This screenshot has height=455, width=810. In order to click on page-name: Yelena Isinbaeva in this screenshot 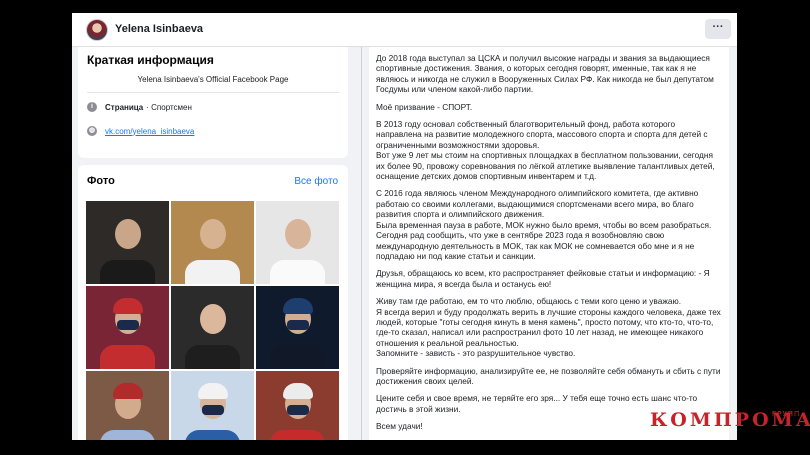, I will do `click(159, 29)`.